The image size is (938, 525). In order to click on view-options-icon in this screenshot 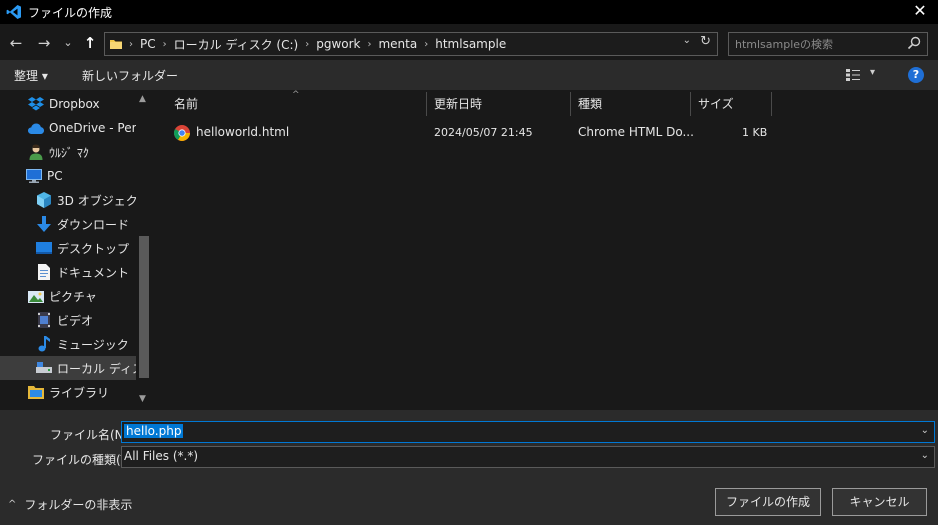, I will do `click(853, 75)`.